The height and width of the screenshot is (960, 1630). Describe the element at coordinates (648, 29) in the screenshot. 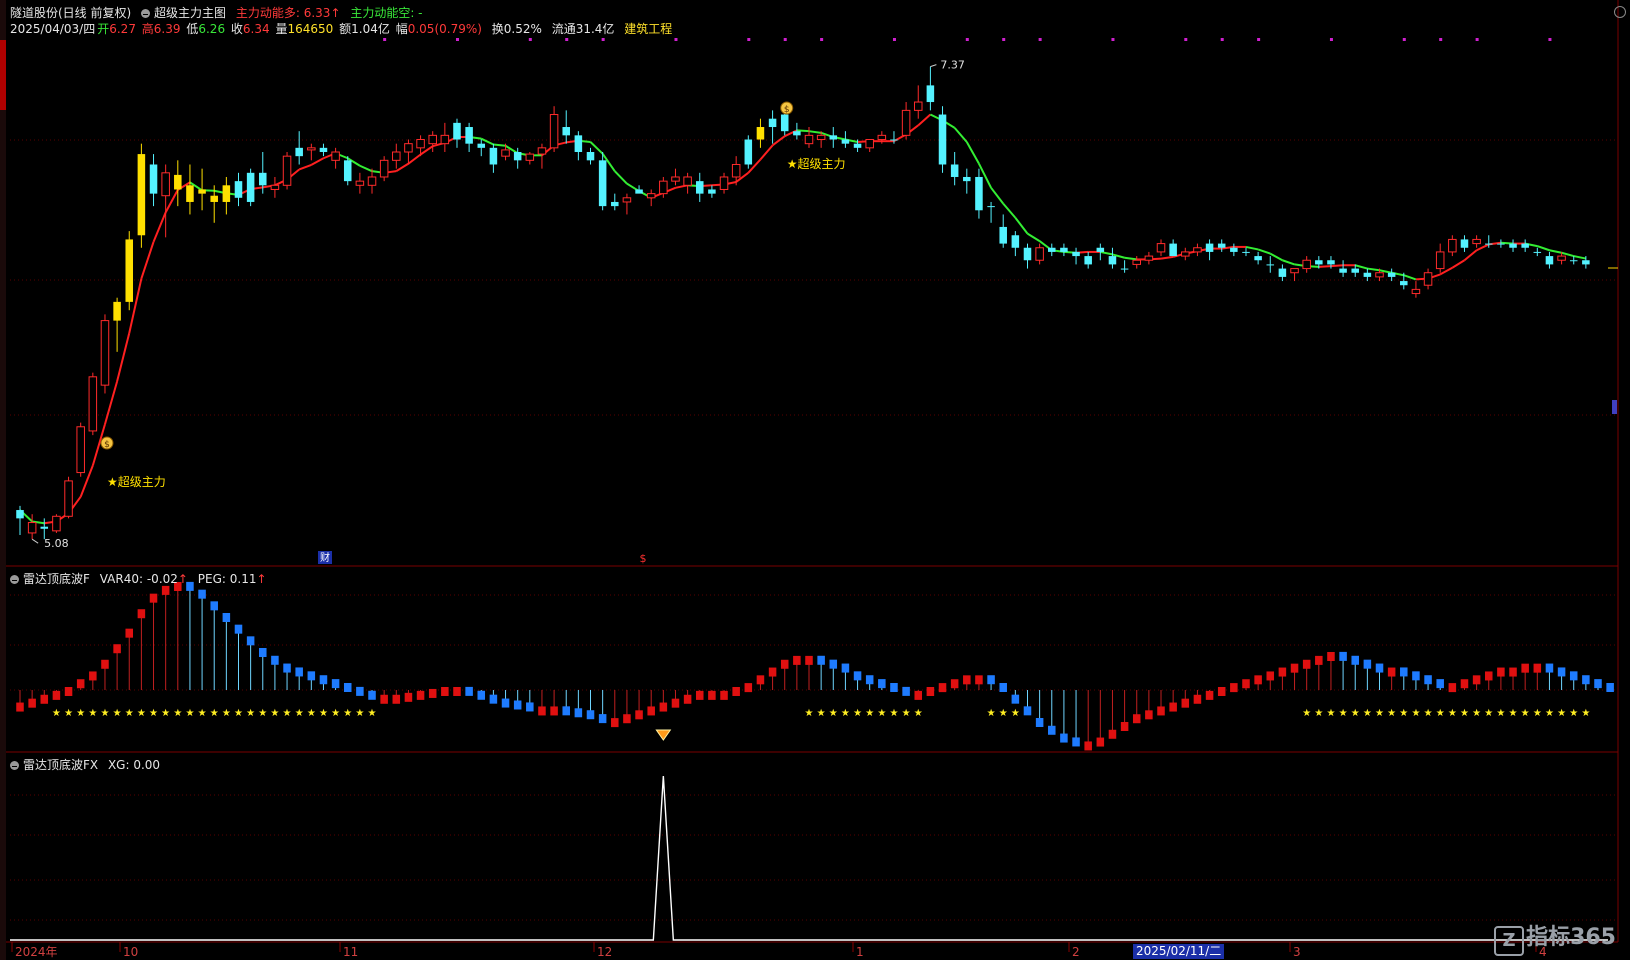

I see `sector-link: 建筑工程` at that location.